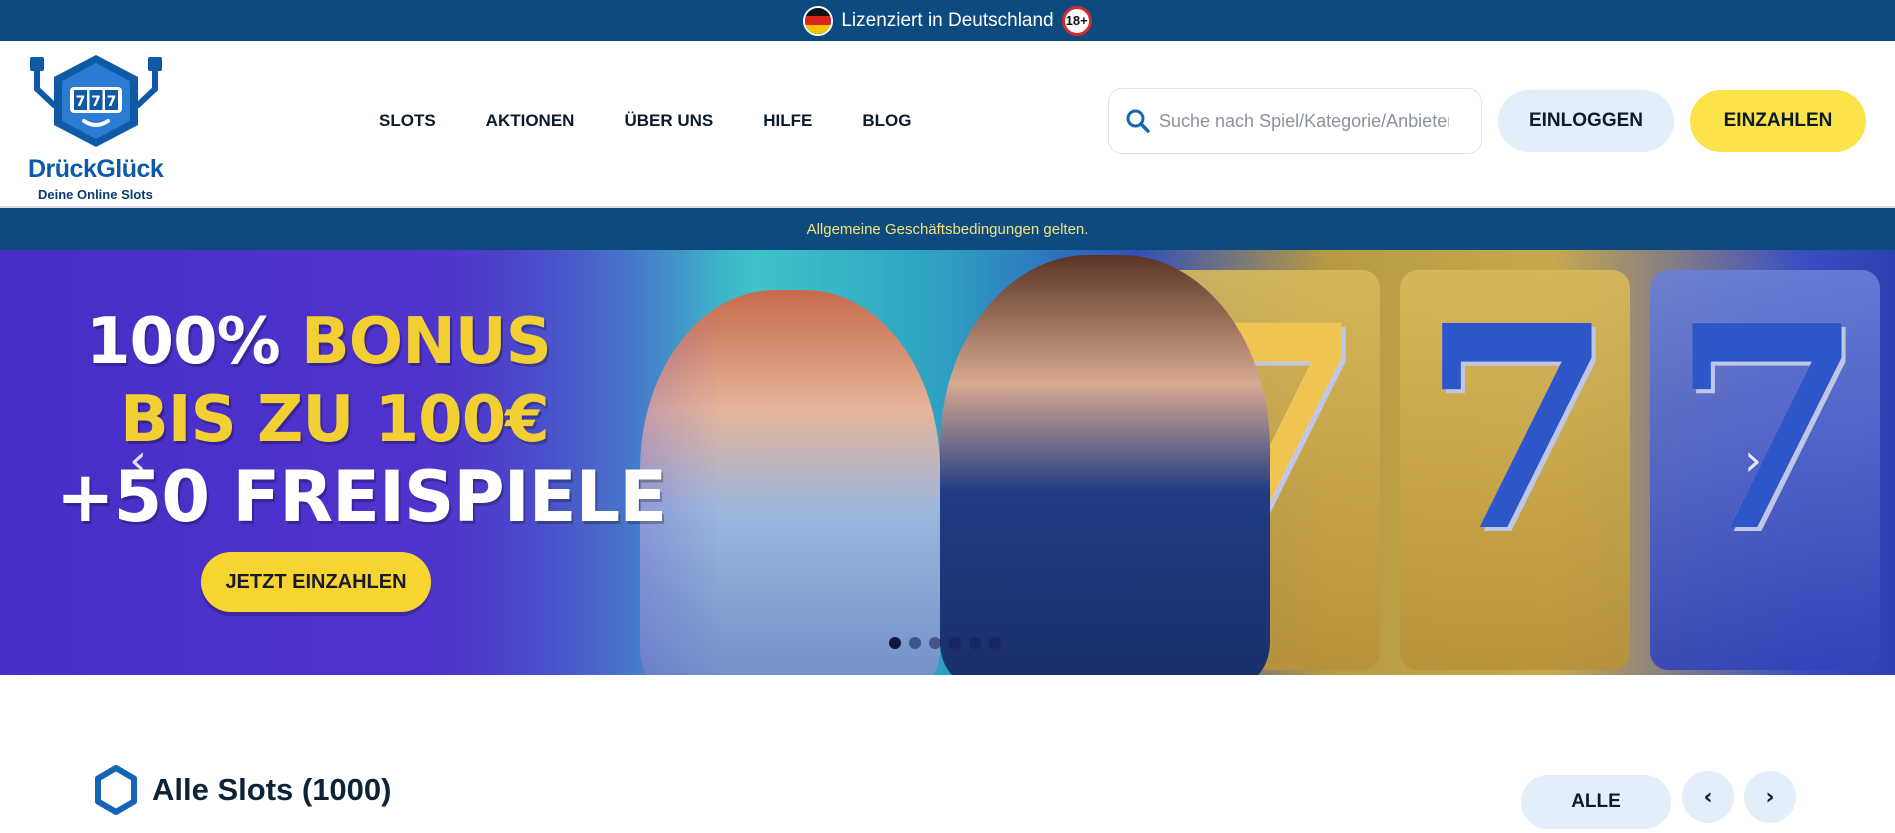 The width and height of the screenshot is (1895, 833). What do you see at coordinates (530, 121) in the screenshot?
I see `nav-item-aktionen: AKTIONEN` at bounding box center [530, 121].